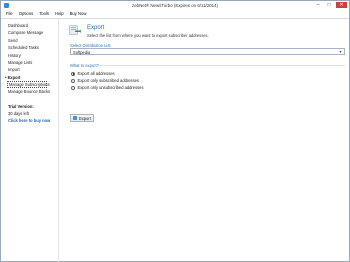  I want to click on export-button: Export, so click(82, 118).